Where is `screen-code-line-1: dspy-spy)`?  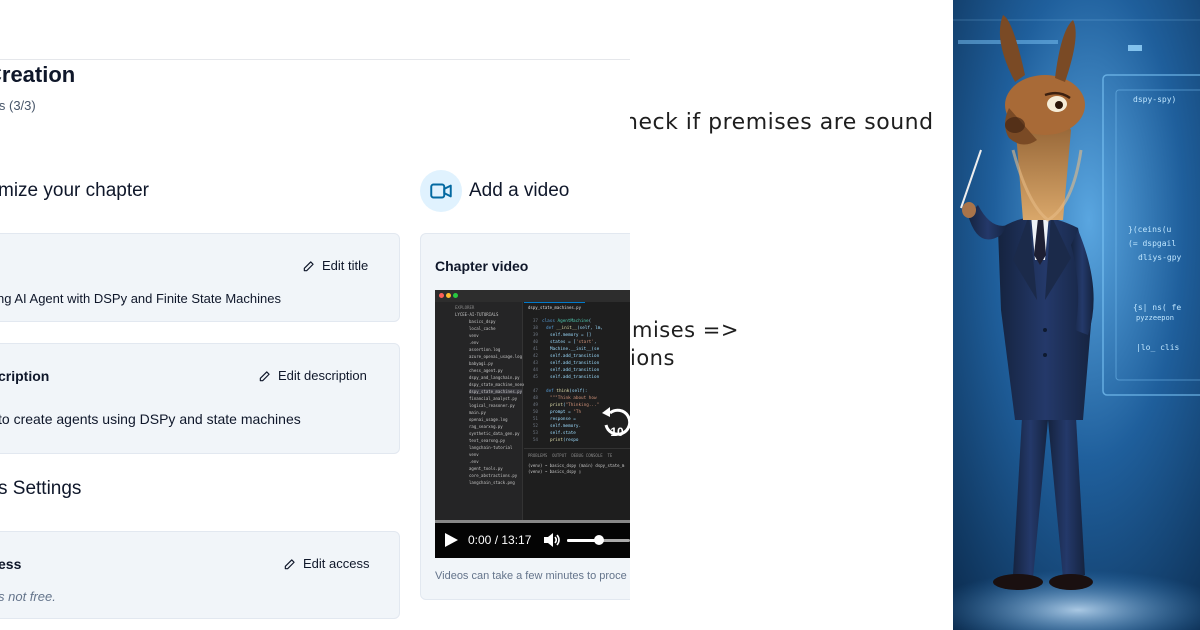 screen-code-line-1: dspy-spy) is located at coordinates (1154, 99).